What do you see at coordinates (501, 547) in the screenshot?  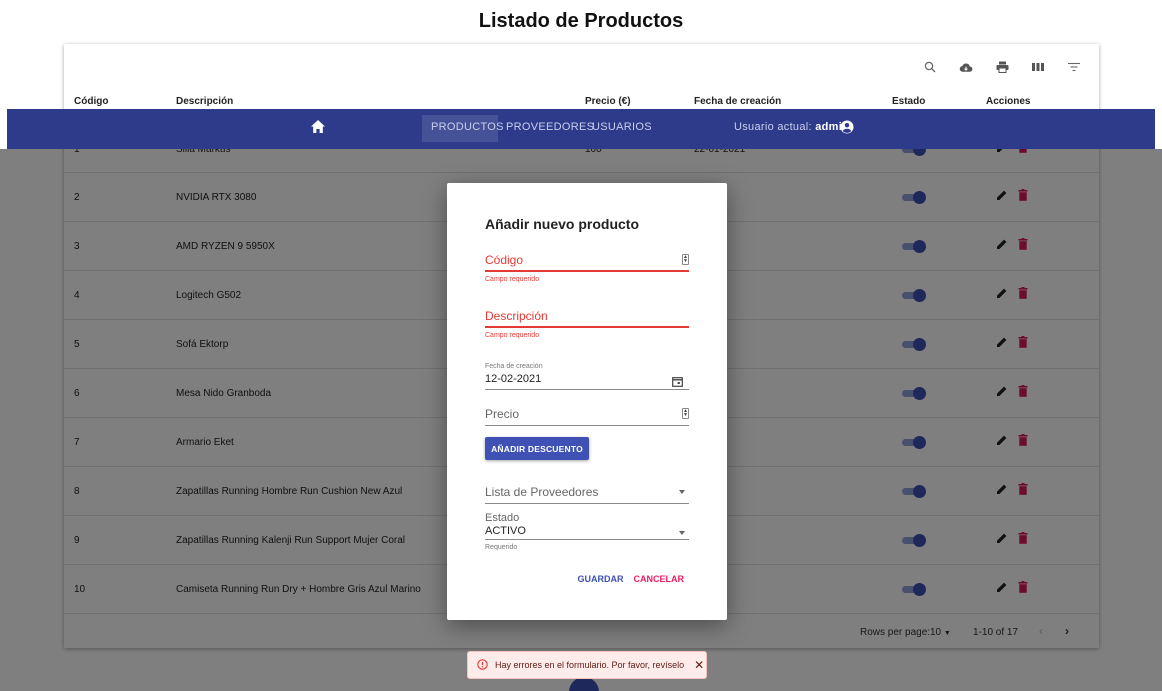 I see `status-select-helper: Requerido` at bounding box center [501, 547].